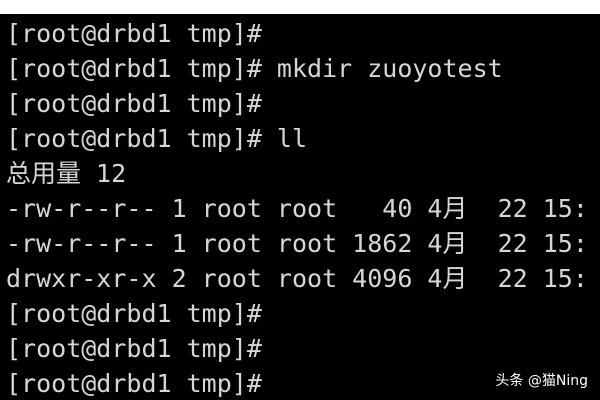  What do you see at coordinates (66, 173) in the screenshot?
I see `terminal-line: 总用量 12` at bounding box center [66, 173].